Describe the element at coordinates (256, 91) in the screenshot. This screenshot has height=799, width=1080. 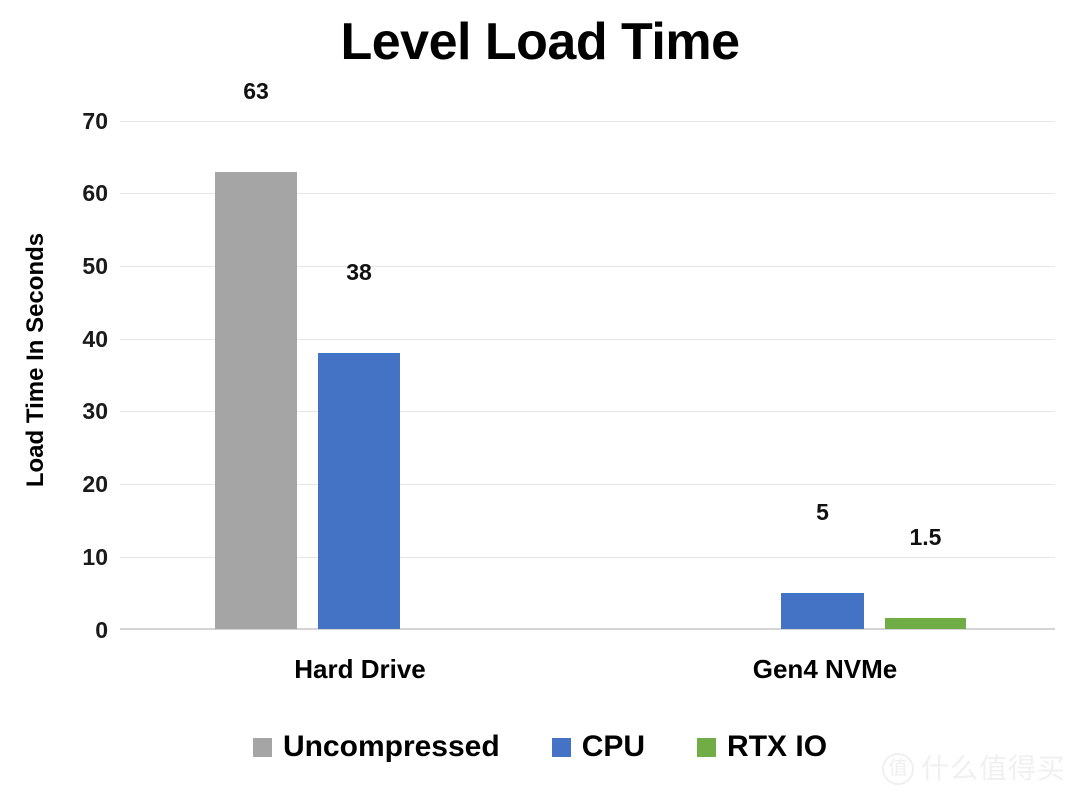
I see `bar-label-hard-drive-uncompressed: 63` at that location.